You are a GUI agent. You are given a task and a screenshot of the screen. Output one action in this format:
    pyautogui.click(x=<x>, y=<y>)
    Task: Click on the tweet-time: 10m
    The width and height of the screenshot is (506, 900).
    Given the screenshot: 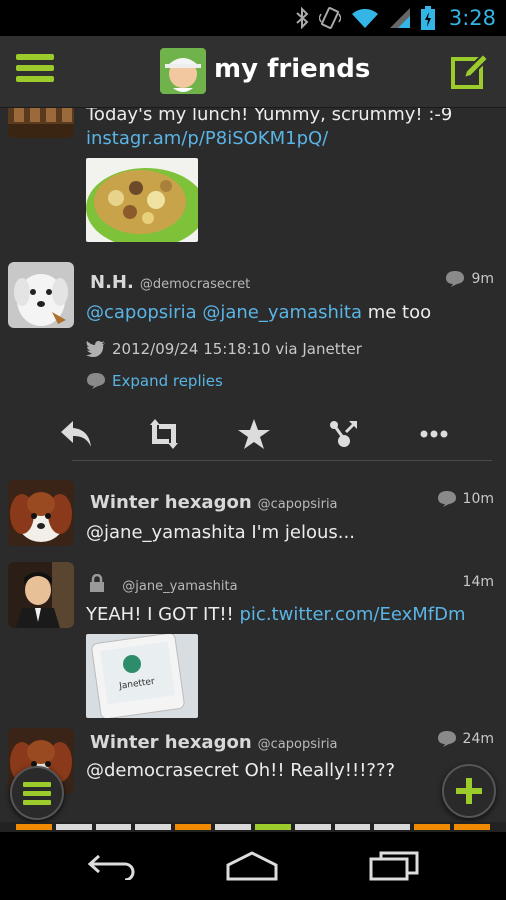 What is the action you would take?
    pyautogui.click(x=465, y=499)
    